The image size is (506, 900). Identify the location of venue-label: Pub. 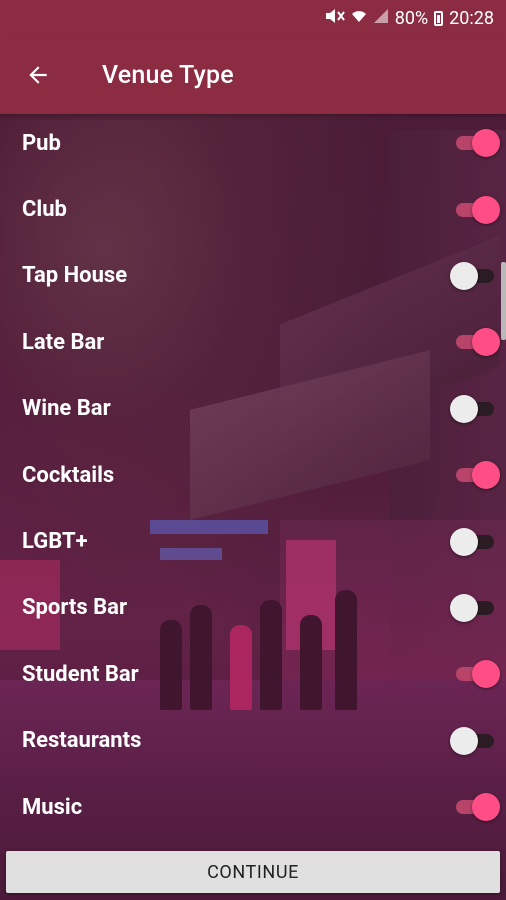
(41, 143).